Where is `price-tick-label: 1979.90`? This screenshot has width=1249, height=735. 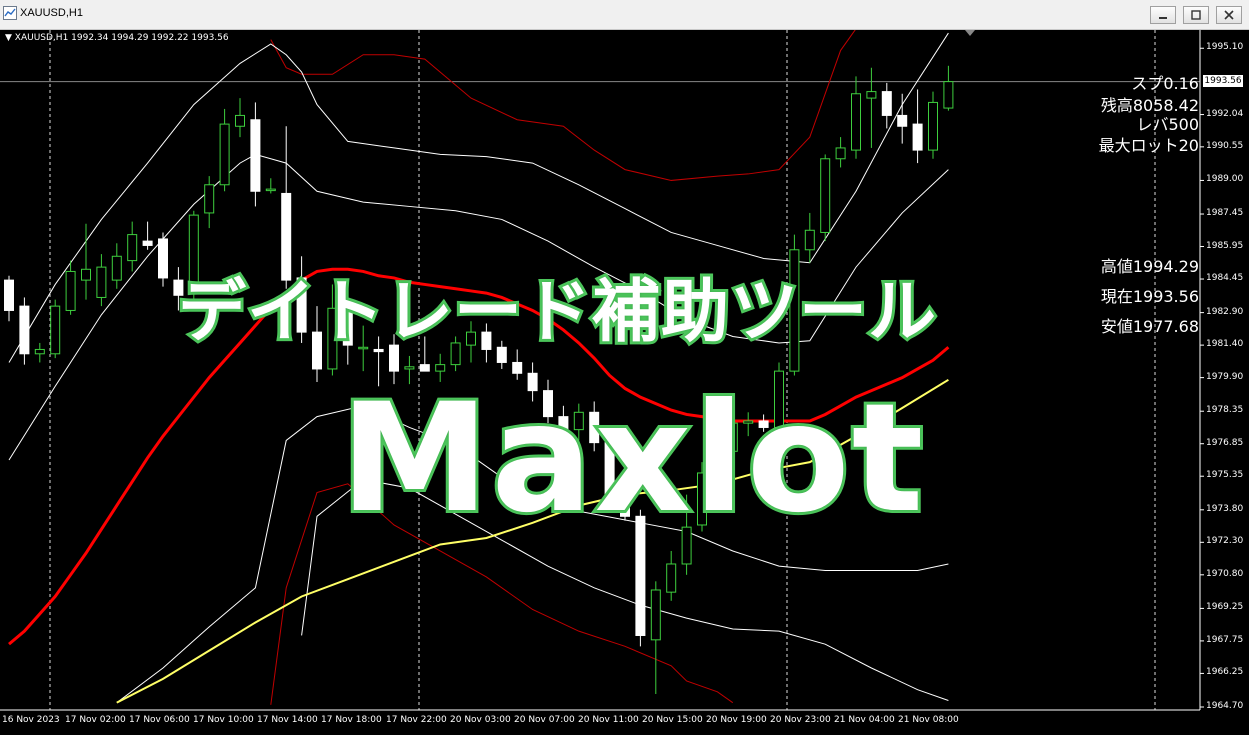 price-tick-label: 1979.90 is located at coordinates (1225, 376).